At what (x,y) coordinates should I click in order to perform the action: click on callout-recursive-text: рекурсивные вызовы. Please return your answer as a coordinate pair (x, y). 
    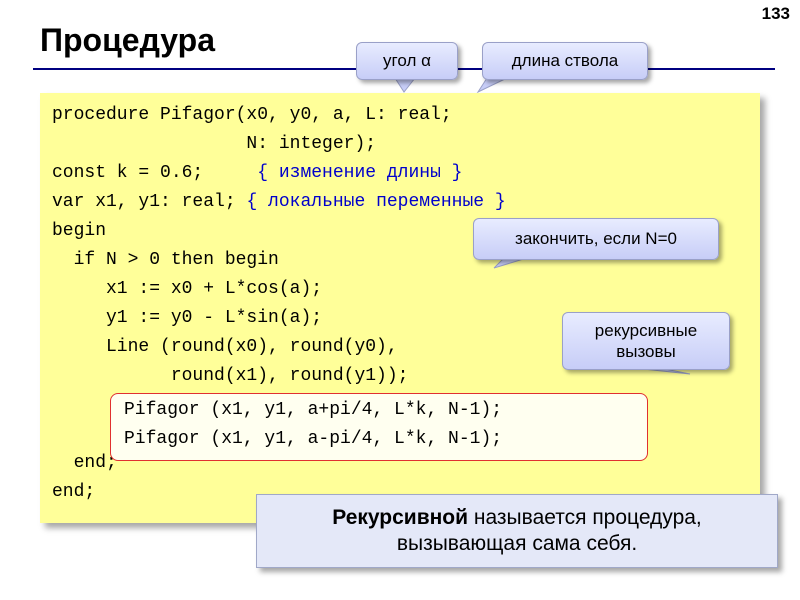
    Looking at the image, I should click on (646, 341).